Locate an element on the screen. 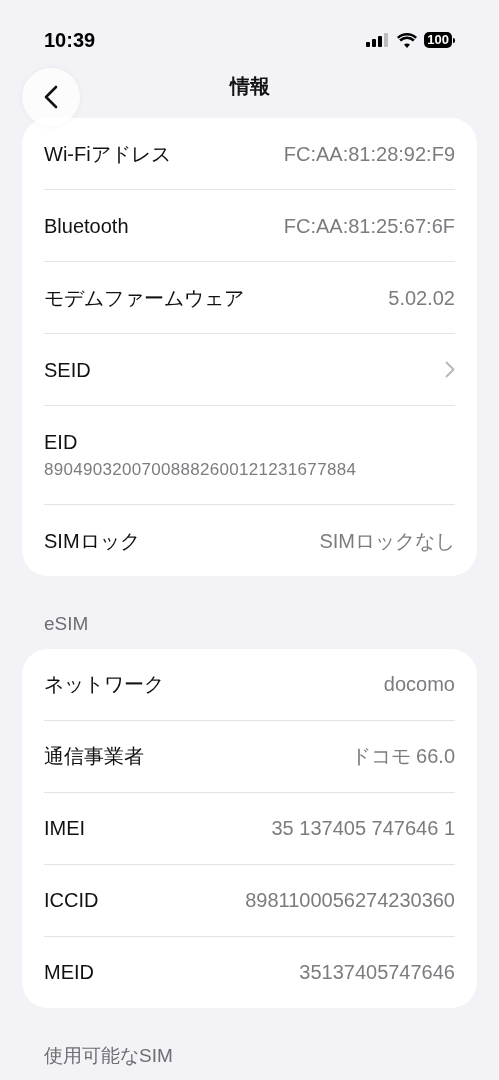 Image resolution: width=499 pixels, height=1080 pixels. section-header: eSIM is located at coordinates (66, 624).